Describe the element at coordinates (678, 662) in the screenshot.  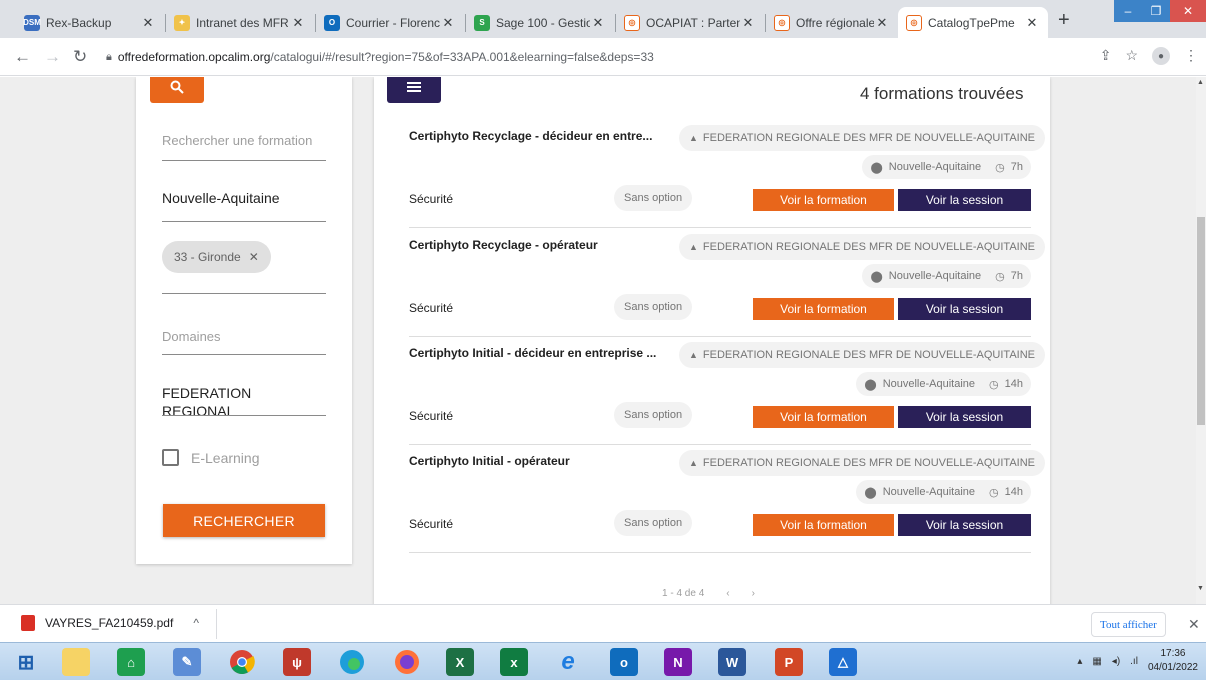
I see `onenote-icon: N` at that location.